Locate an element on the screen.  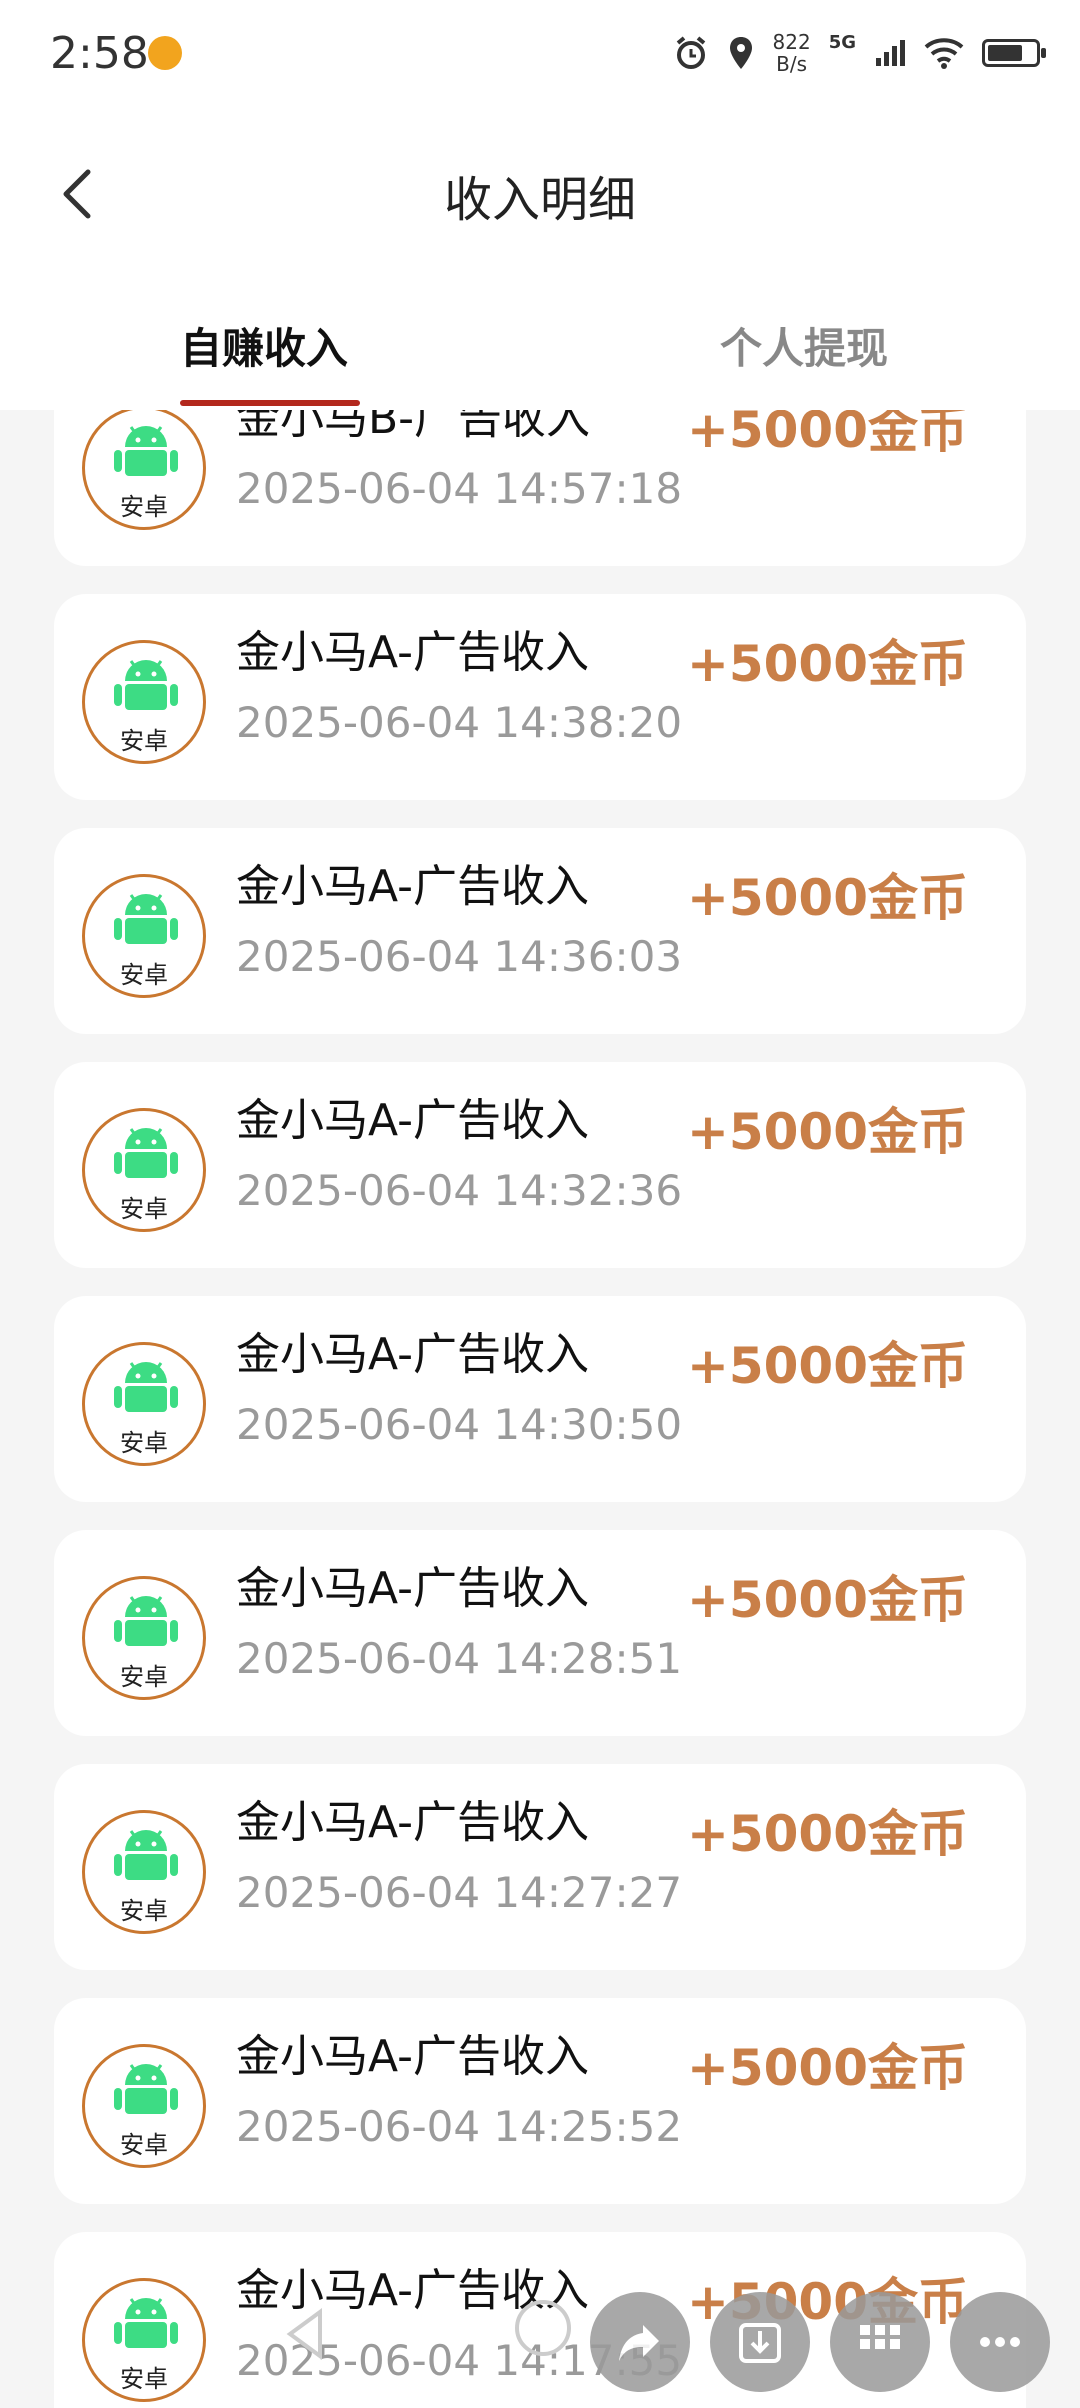
net-speed: 822 B/s is located at coordinates (792, 53).